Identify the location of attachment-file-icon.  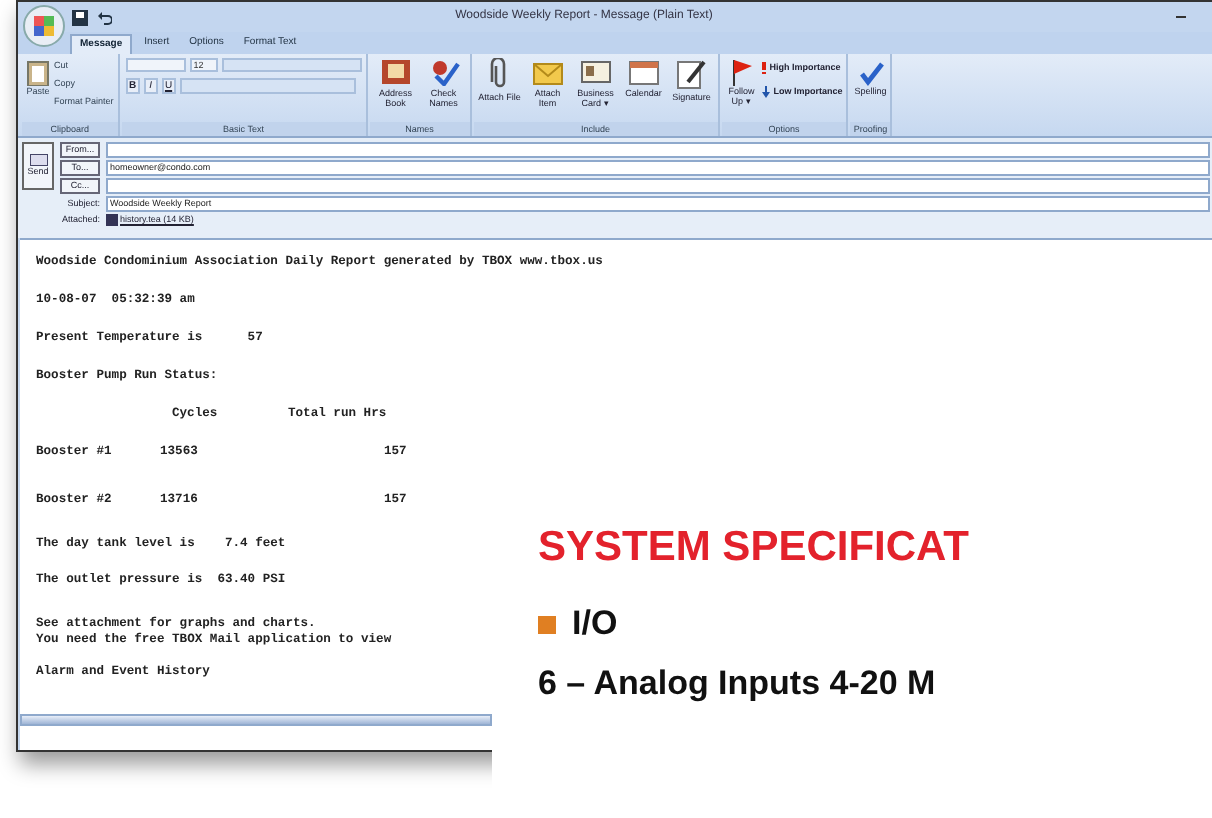
(112, 220).